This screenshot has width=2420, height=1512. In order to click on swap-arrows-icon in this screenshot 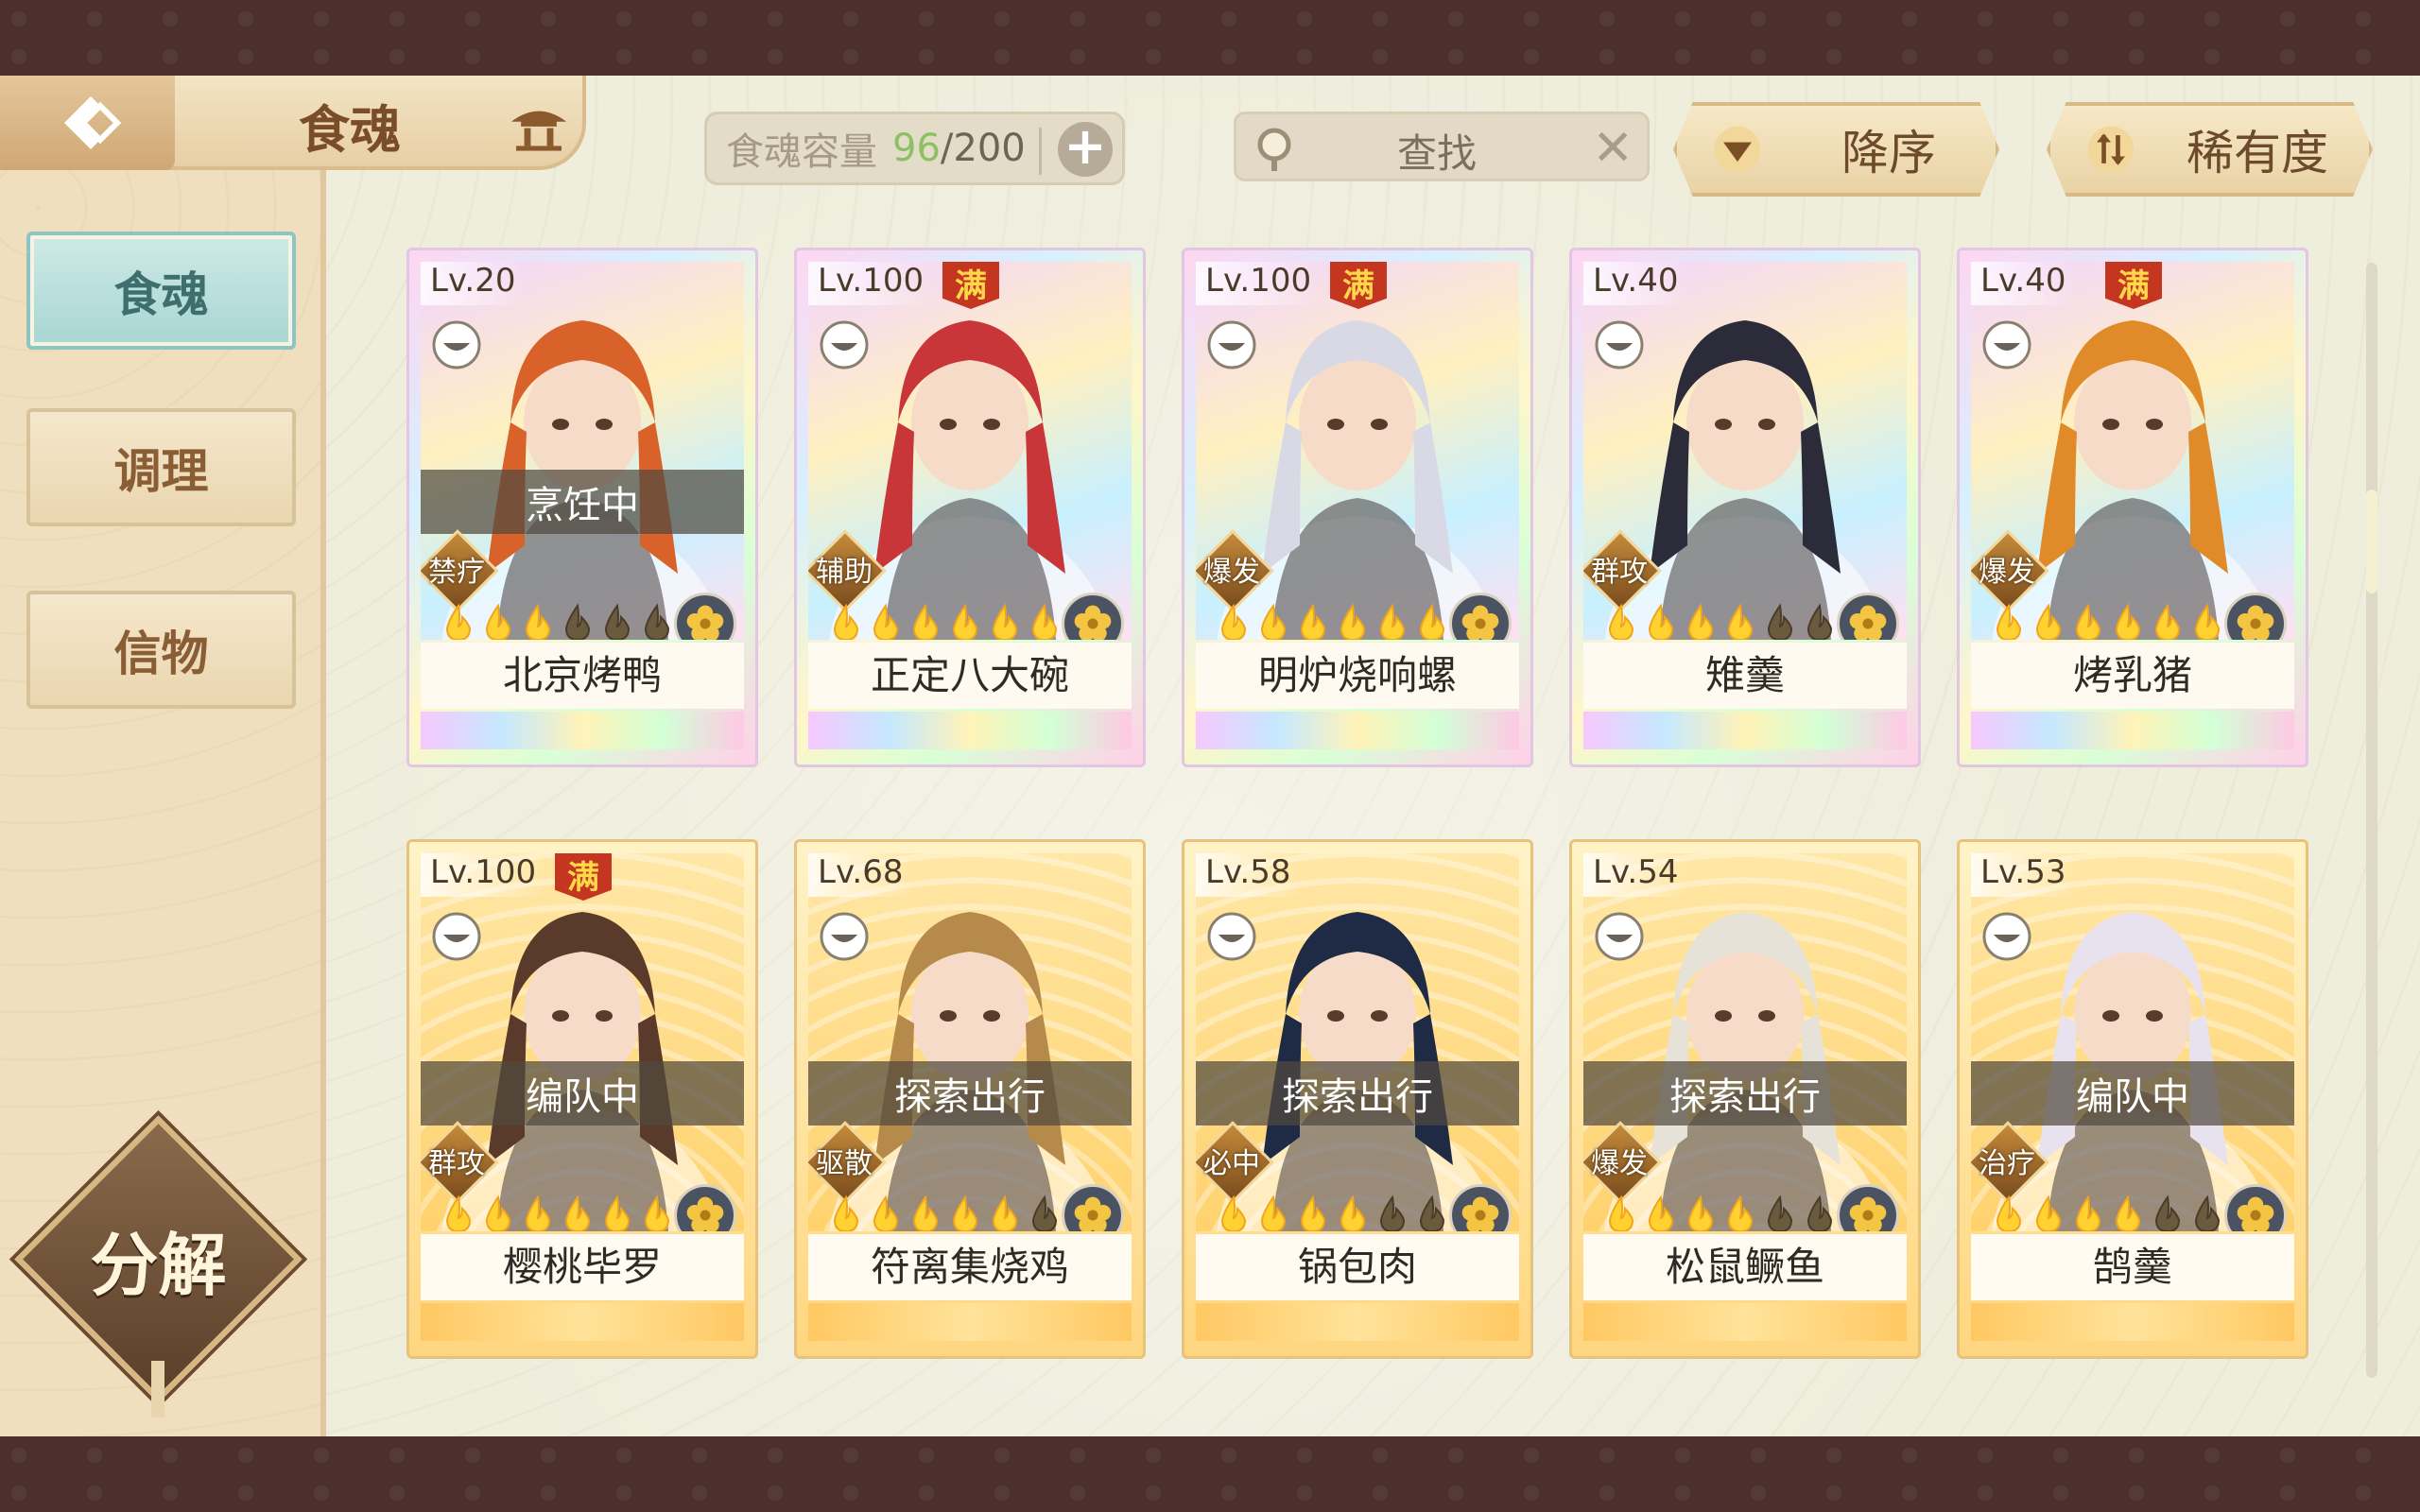, I will do `click(2111, 149)`.